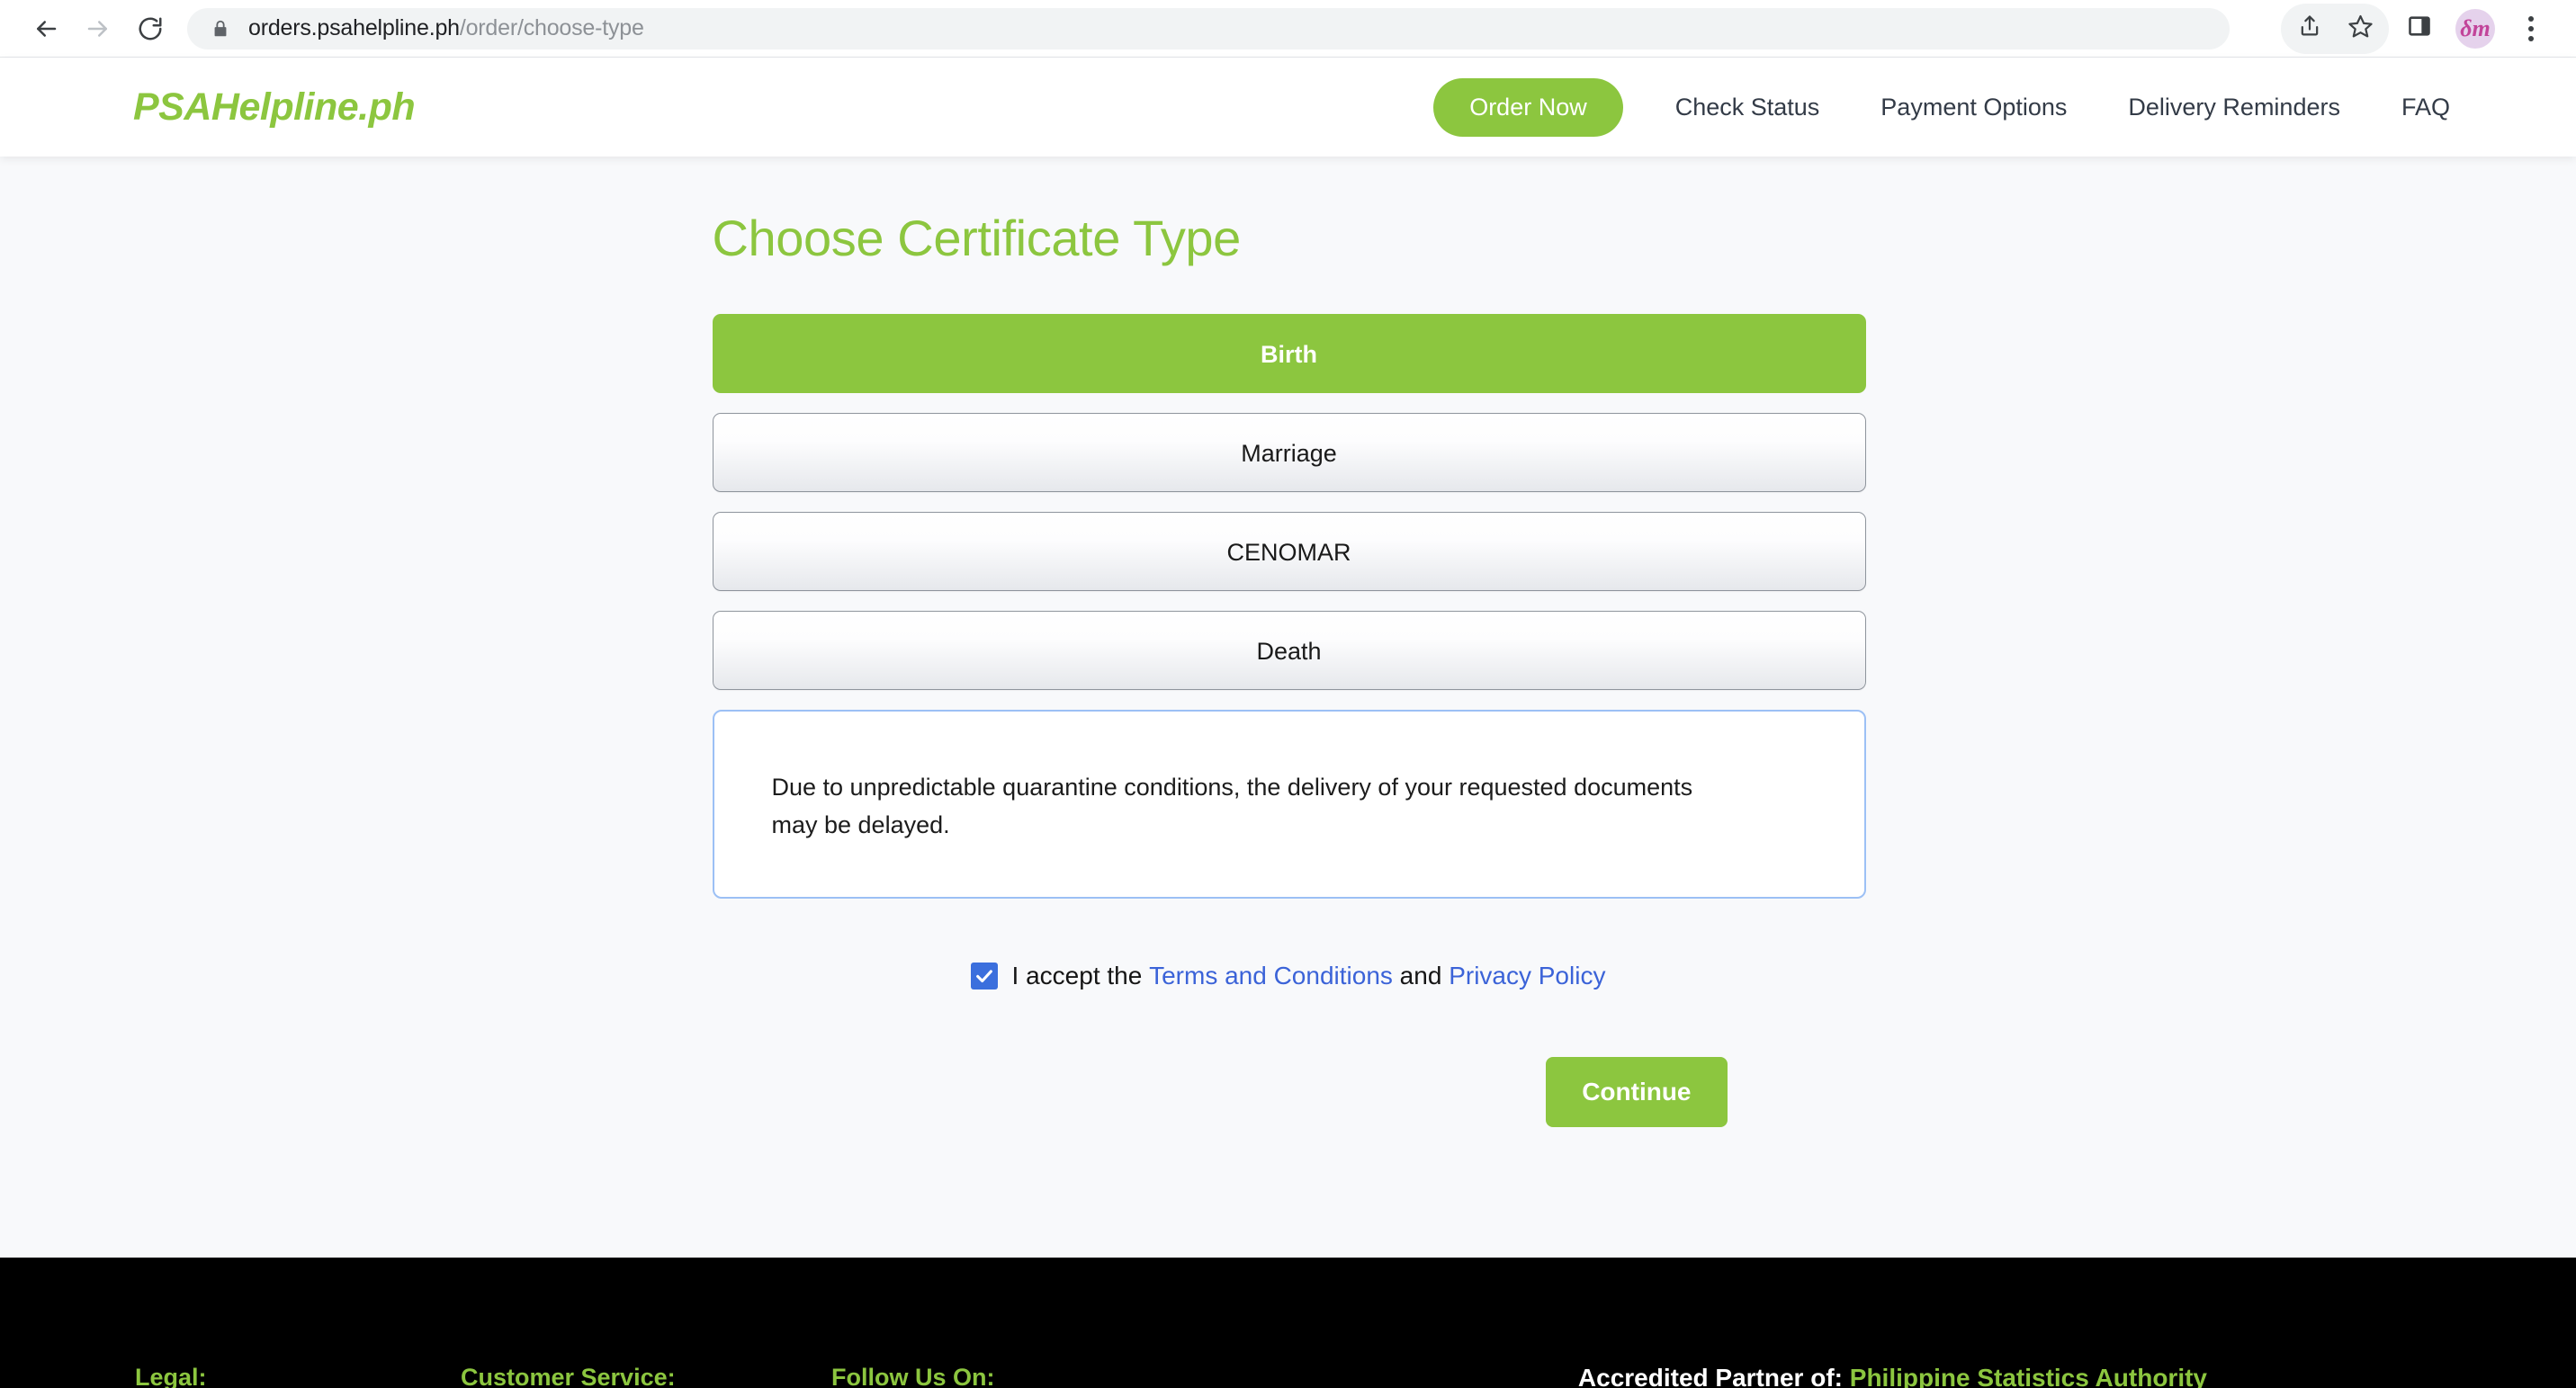  Describe the element at coordinates (977, 238) in the screenshot. I see `page-title: Choose Certificate Type` at that location.